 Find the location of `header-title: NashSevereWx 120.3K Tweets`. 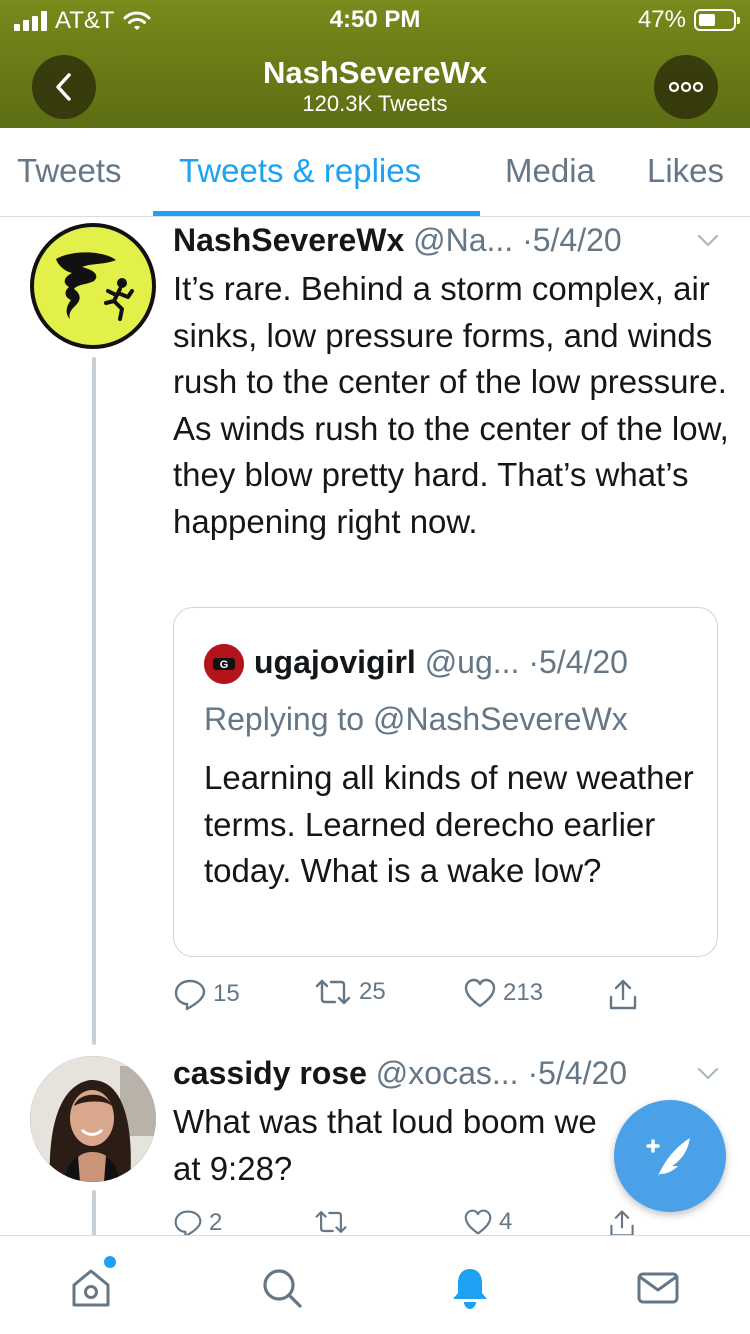

header-title: NashSevereWx 120.3K Tweets is located at coordinates (375, 87).